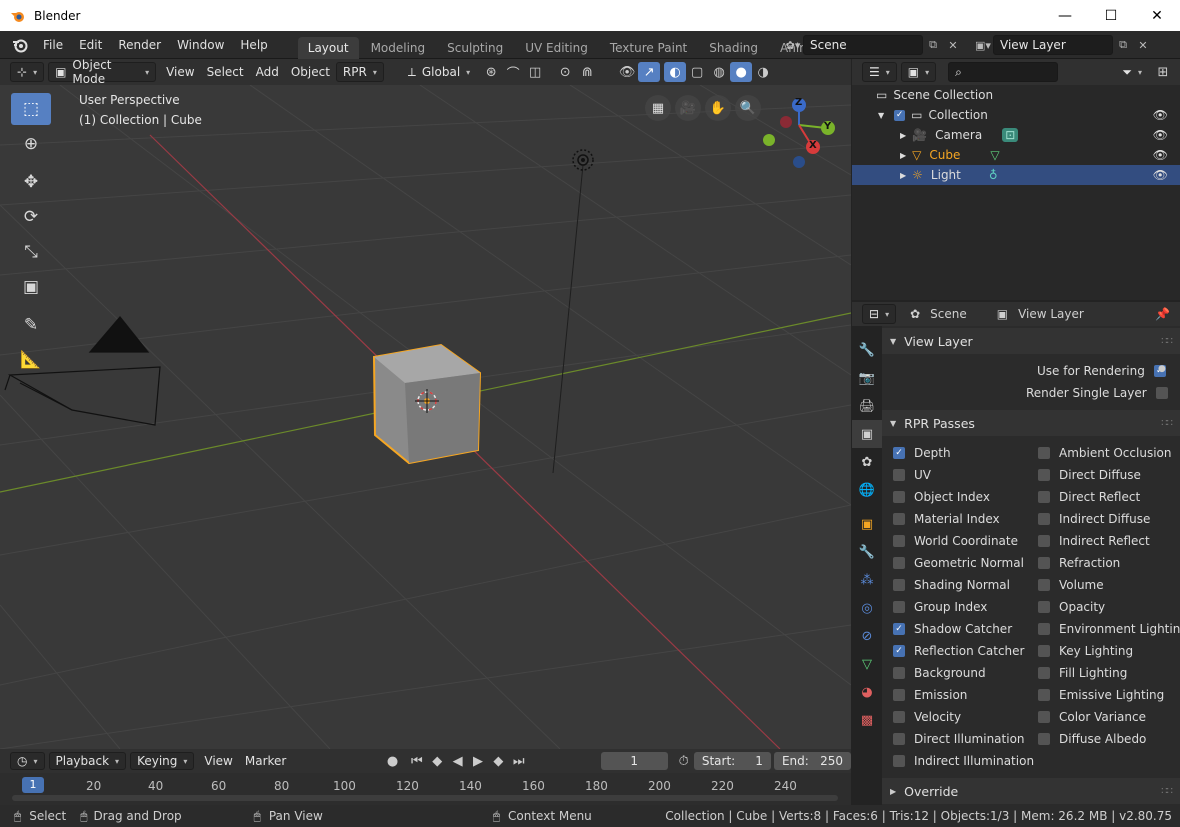  Describe the element at coordinates (310, 72) in the screenshot. I see `object-menu: Object` at that location.